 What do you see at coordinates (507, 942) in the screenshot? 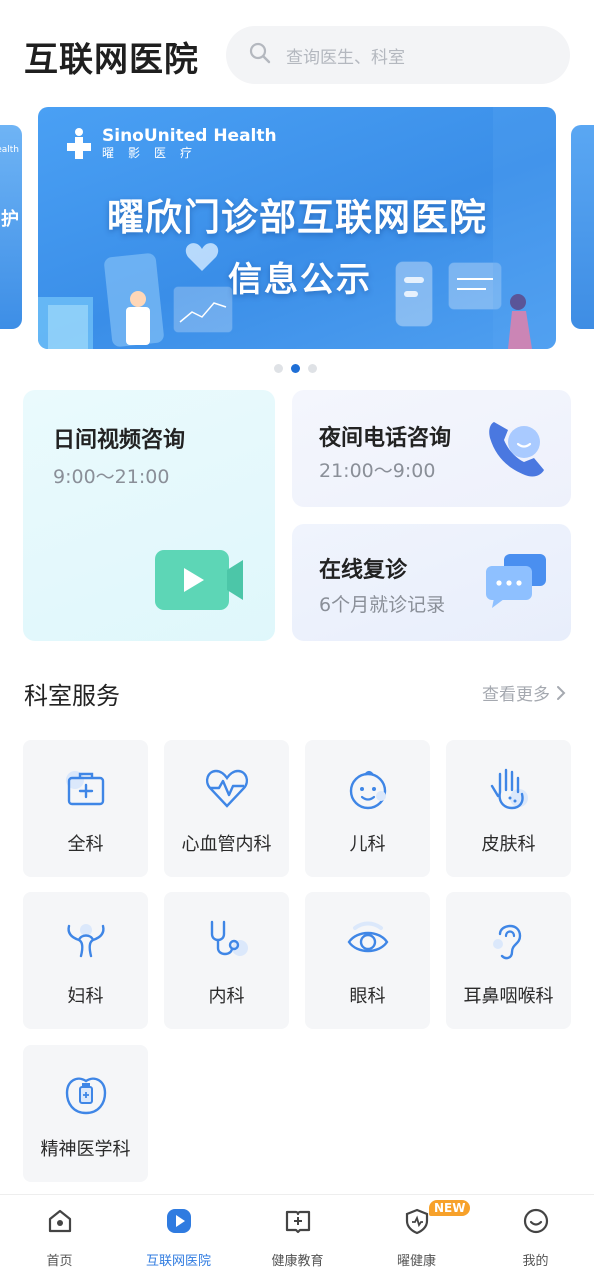
I see `ear-icon` at bounding box center [507, 942].